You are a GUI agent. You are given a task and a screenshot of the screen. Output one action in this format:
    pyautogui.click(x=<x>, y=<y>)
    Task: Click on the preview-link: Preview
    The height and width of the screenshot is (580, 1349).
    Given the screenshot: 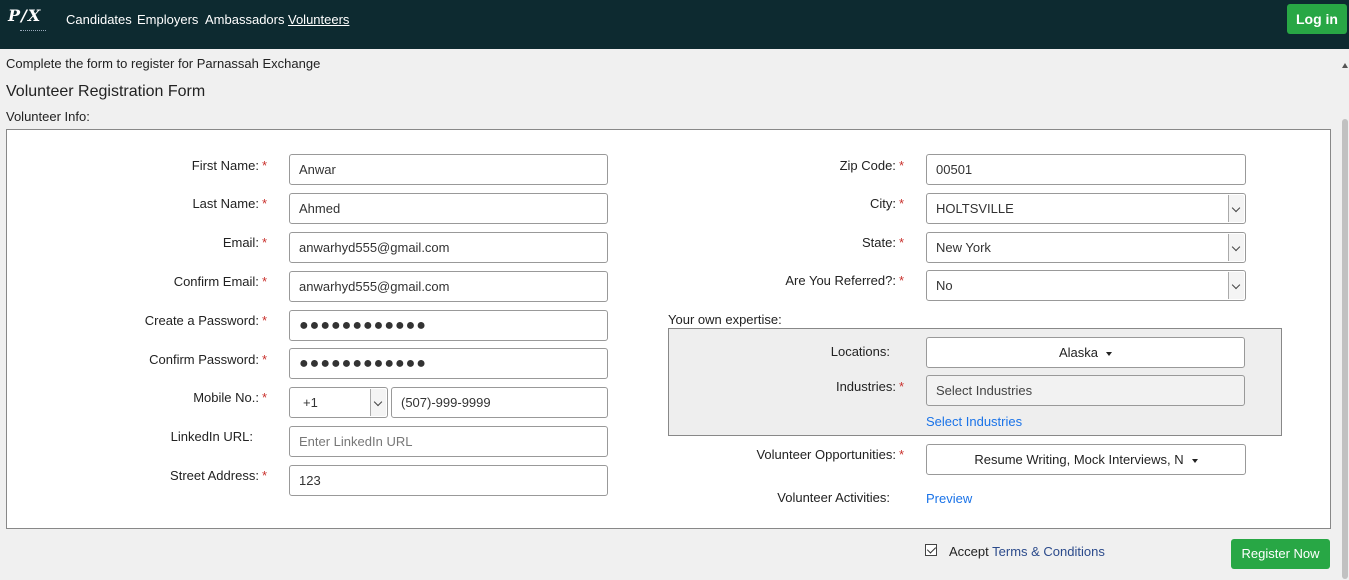 What is the action you would take?
    pyautogui.click(x=949, y=498)
    